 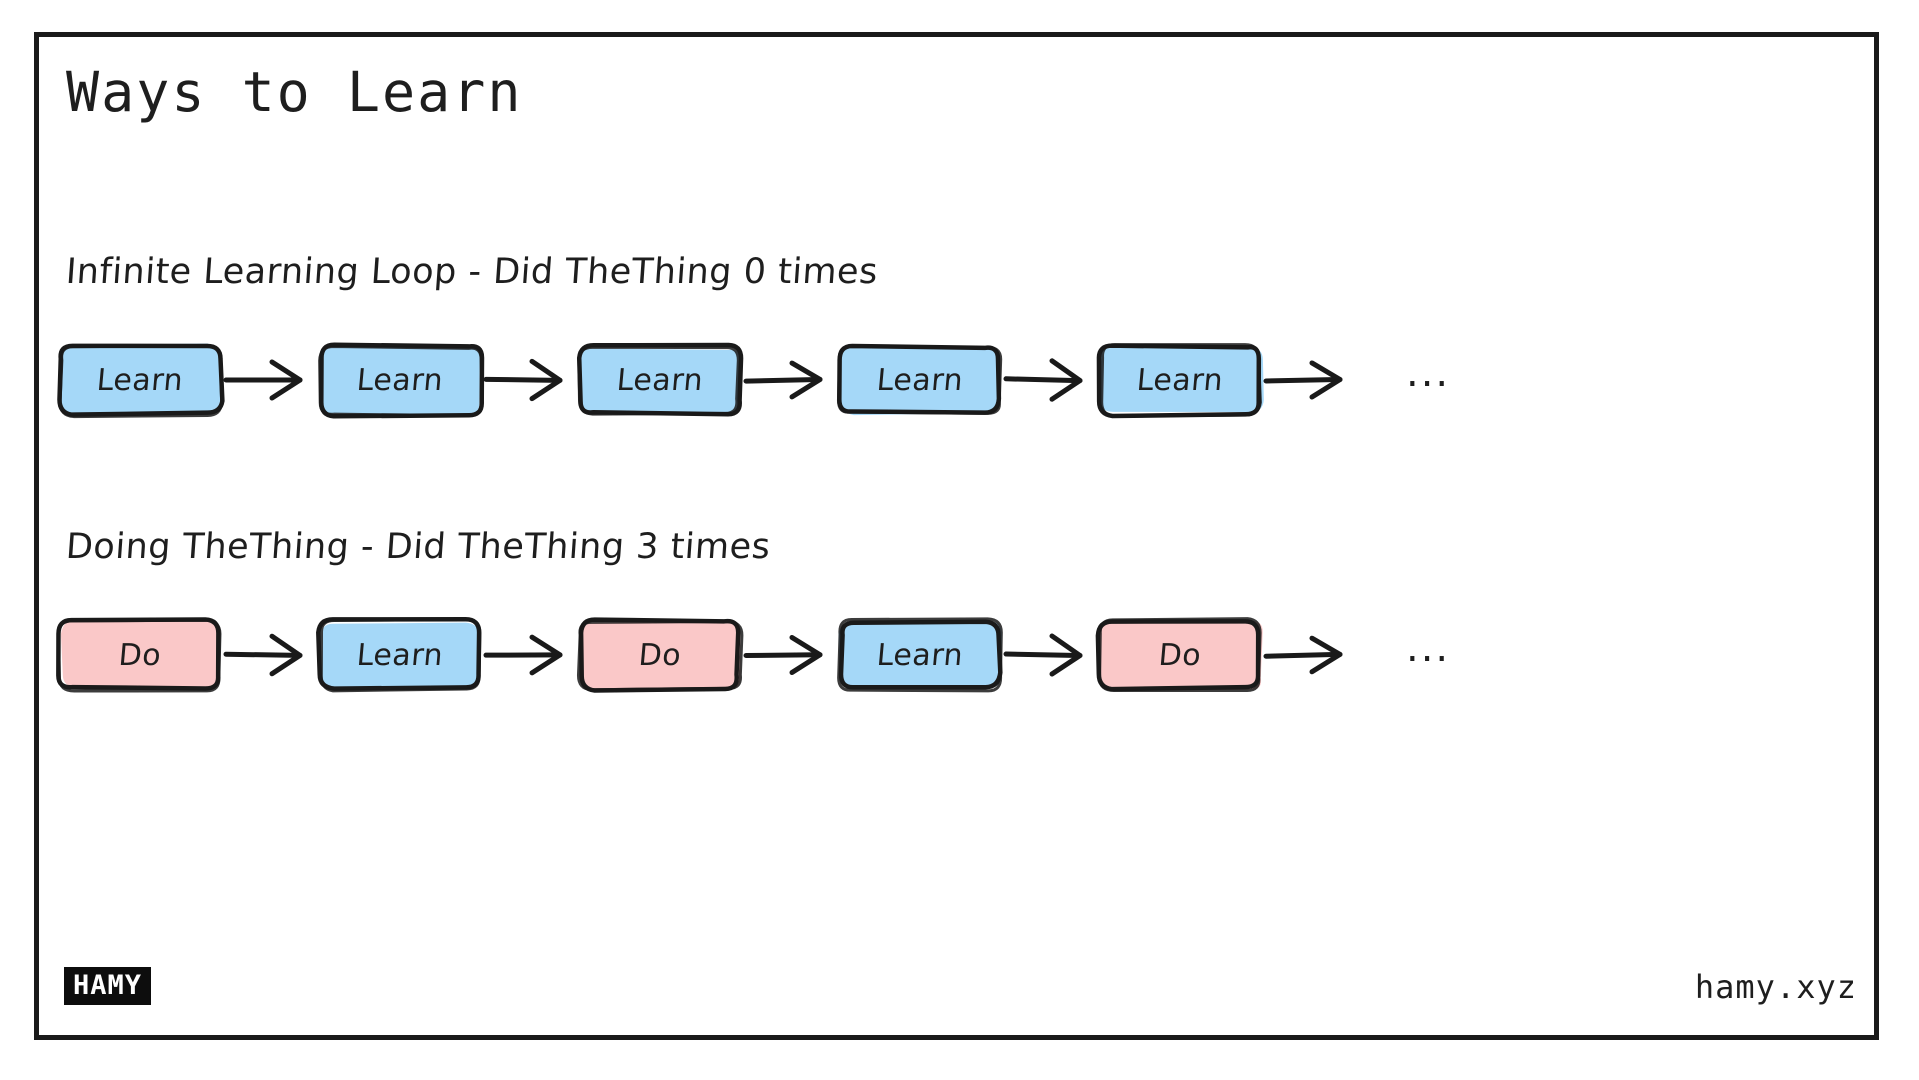 I want to click on hamy-logo: HAMY, so click(x=108, y=986).